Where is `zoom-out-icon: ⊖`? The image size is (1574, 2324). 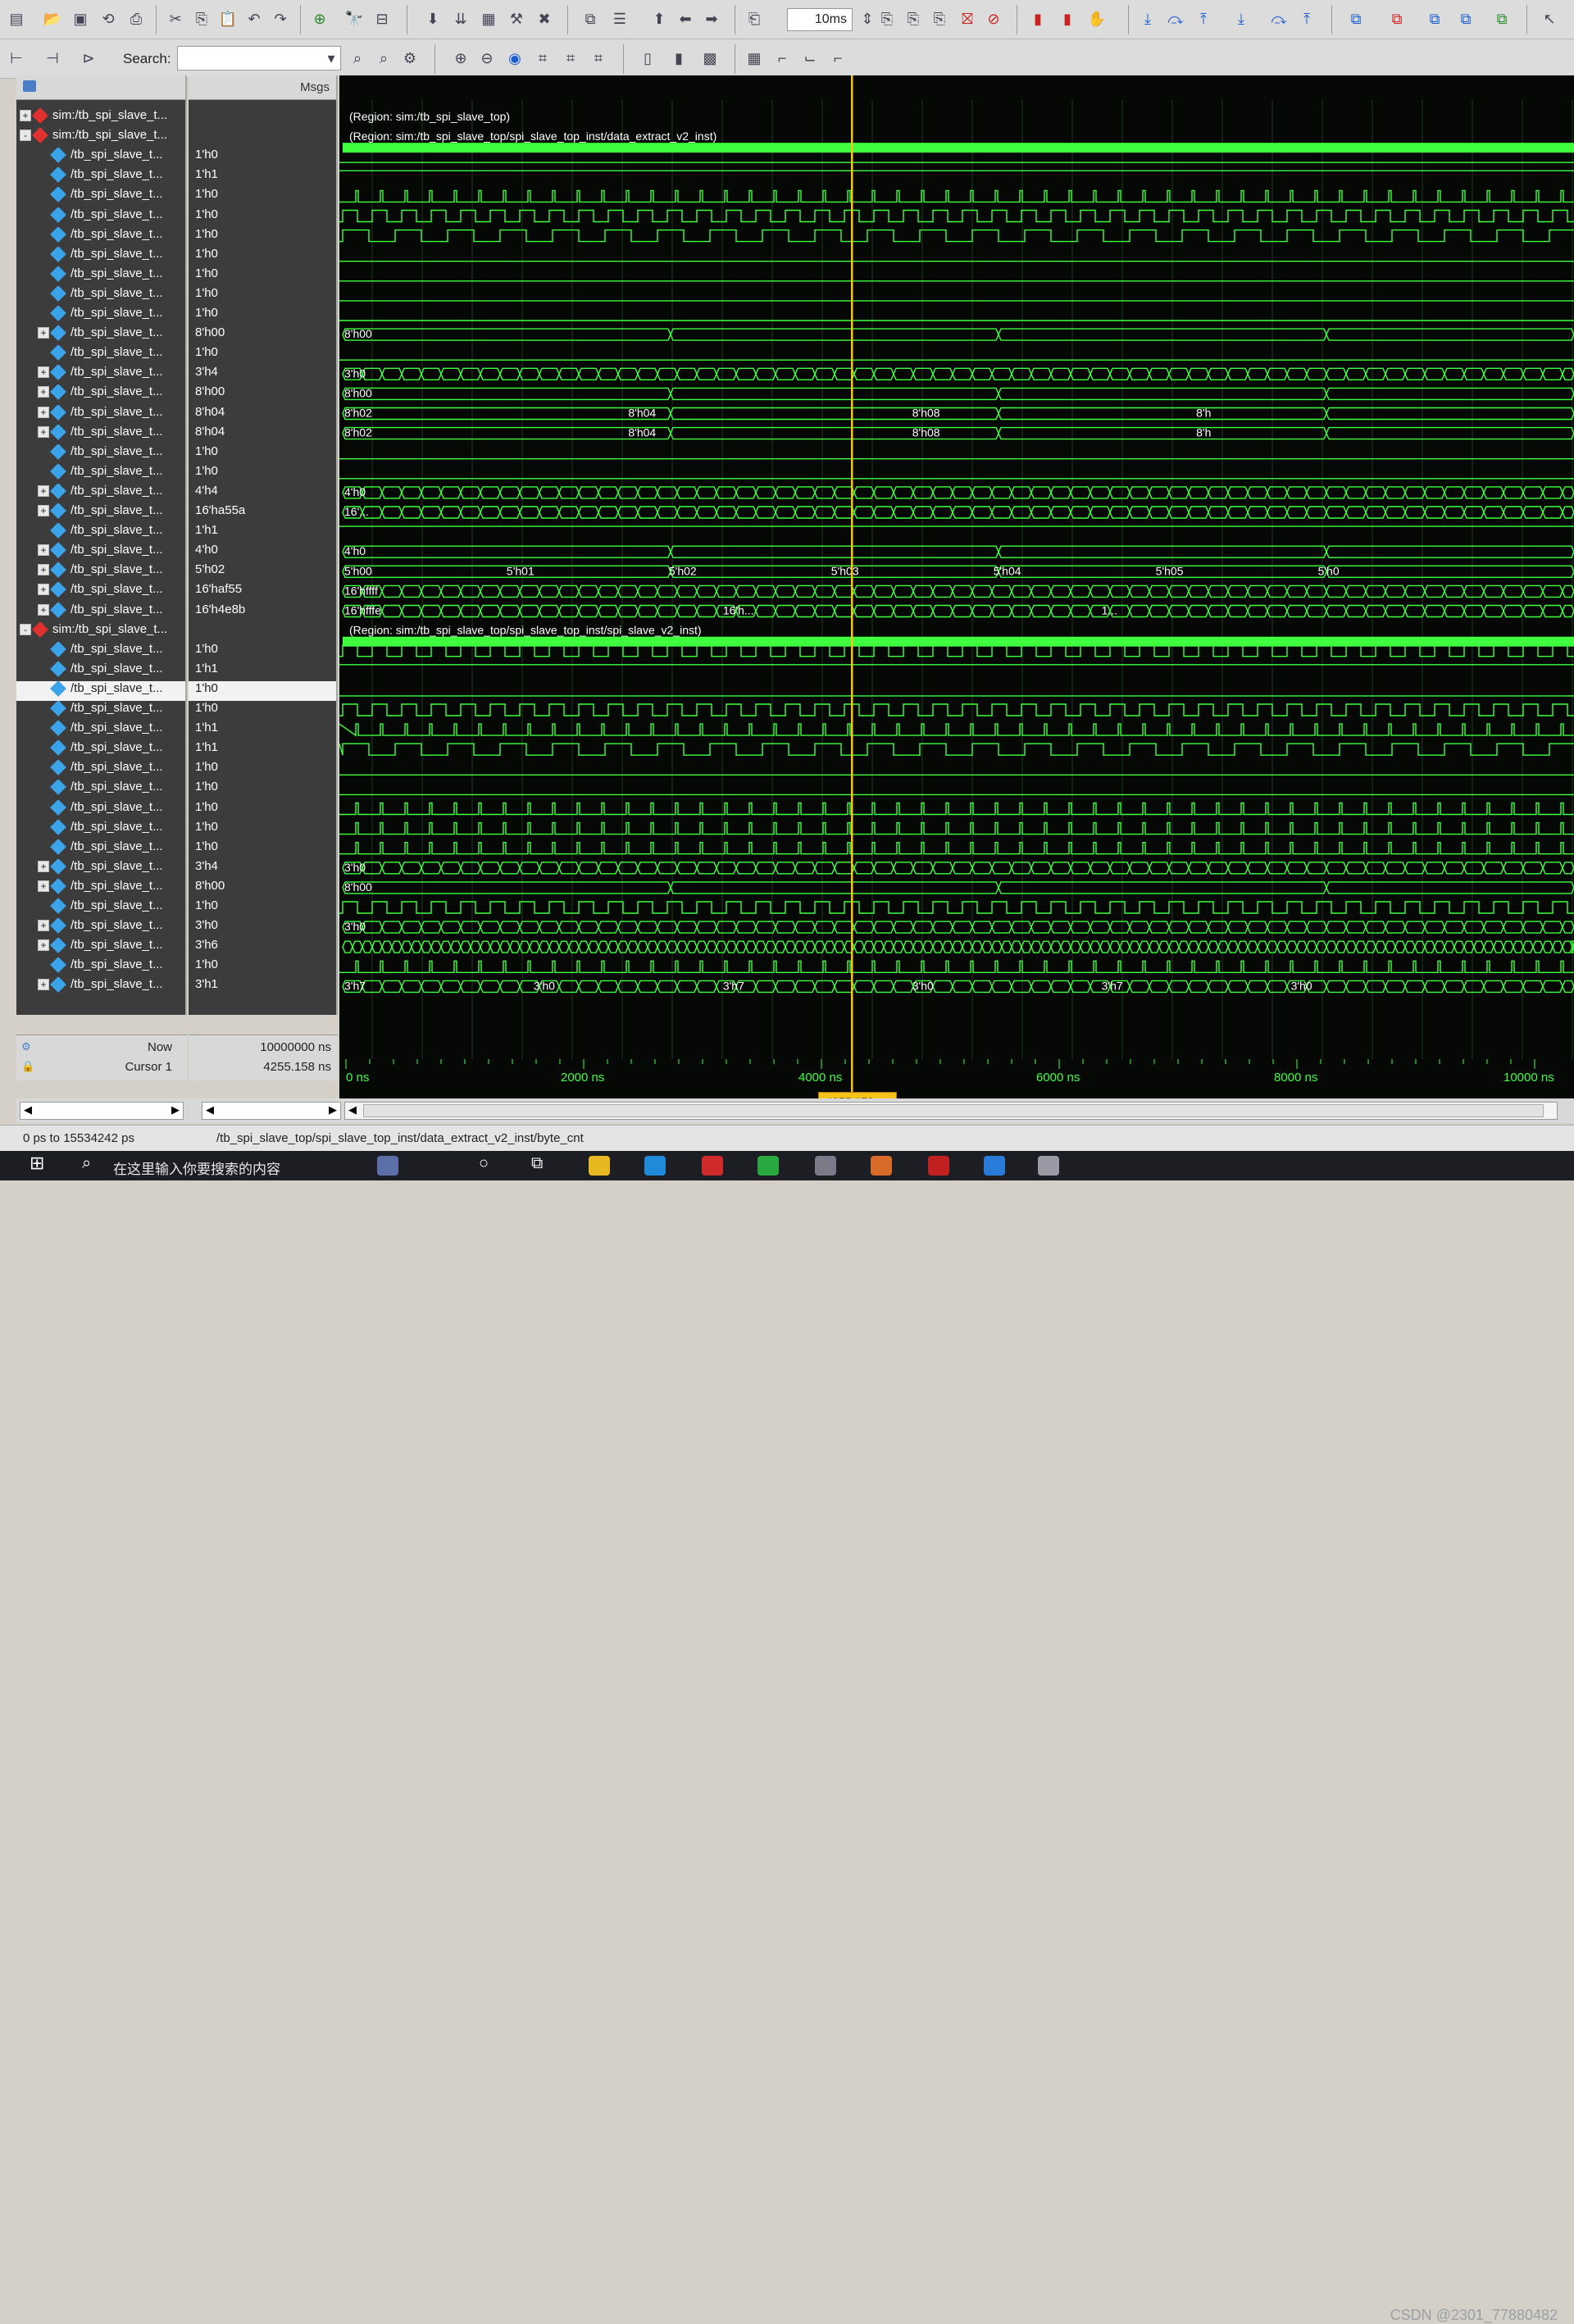 zoom-out-icon: ⊖ is located at coordinates (487, 59).